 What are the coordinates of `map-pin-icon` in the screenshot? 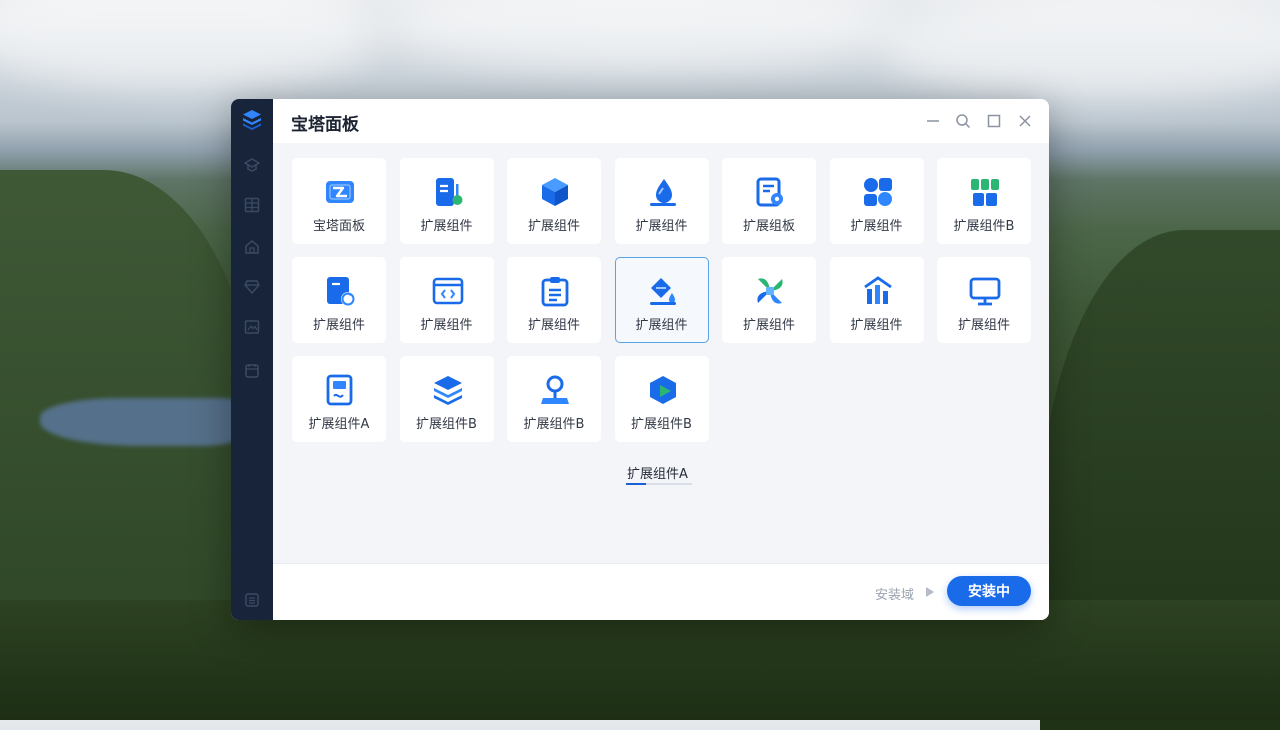 It's located at (555, 390).